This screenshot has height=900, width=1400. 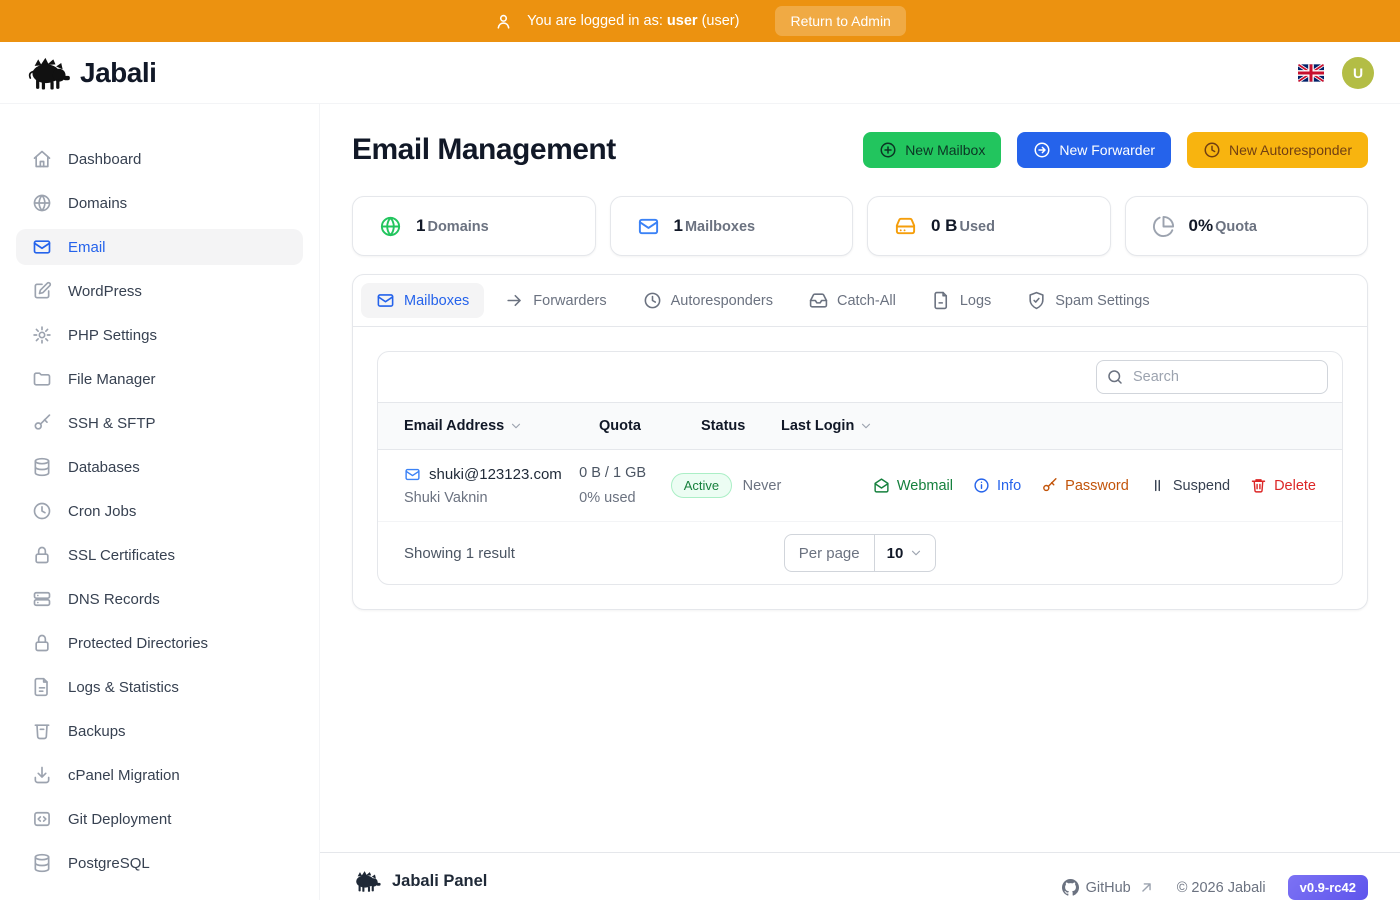 What do you see at coordinates (159, 423) in the screenshot?
I see `sidebar-item-ssh-sftp: SSH & SFTP` at bounding box center [159, 423].